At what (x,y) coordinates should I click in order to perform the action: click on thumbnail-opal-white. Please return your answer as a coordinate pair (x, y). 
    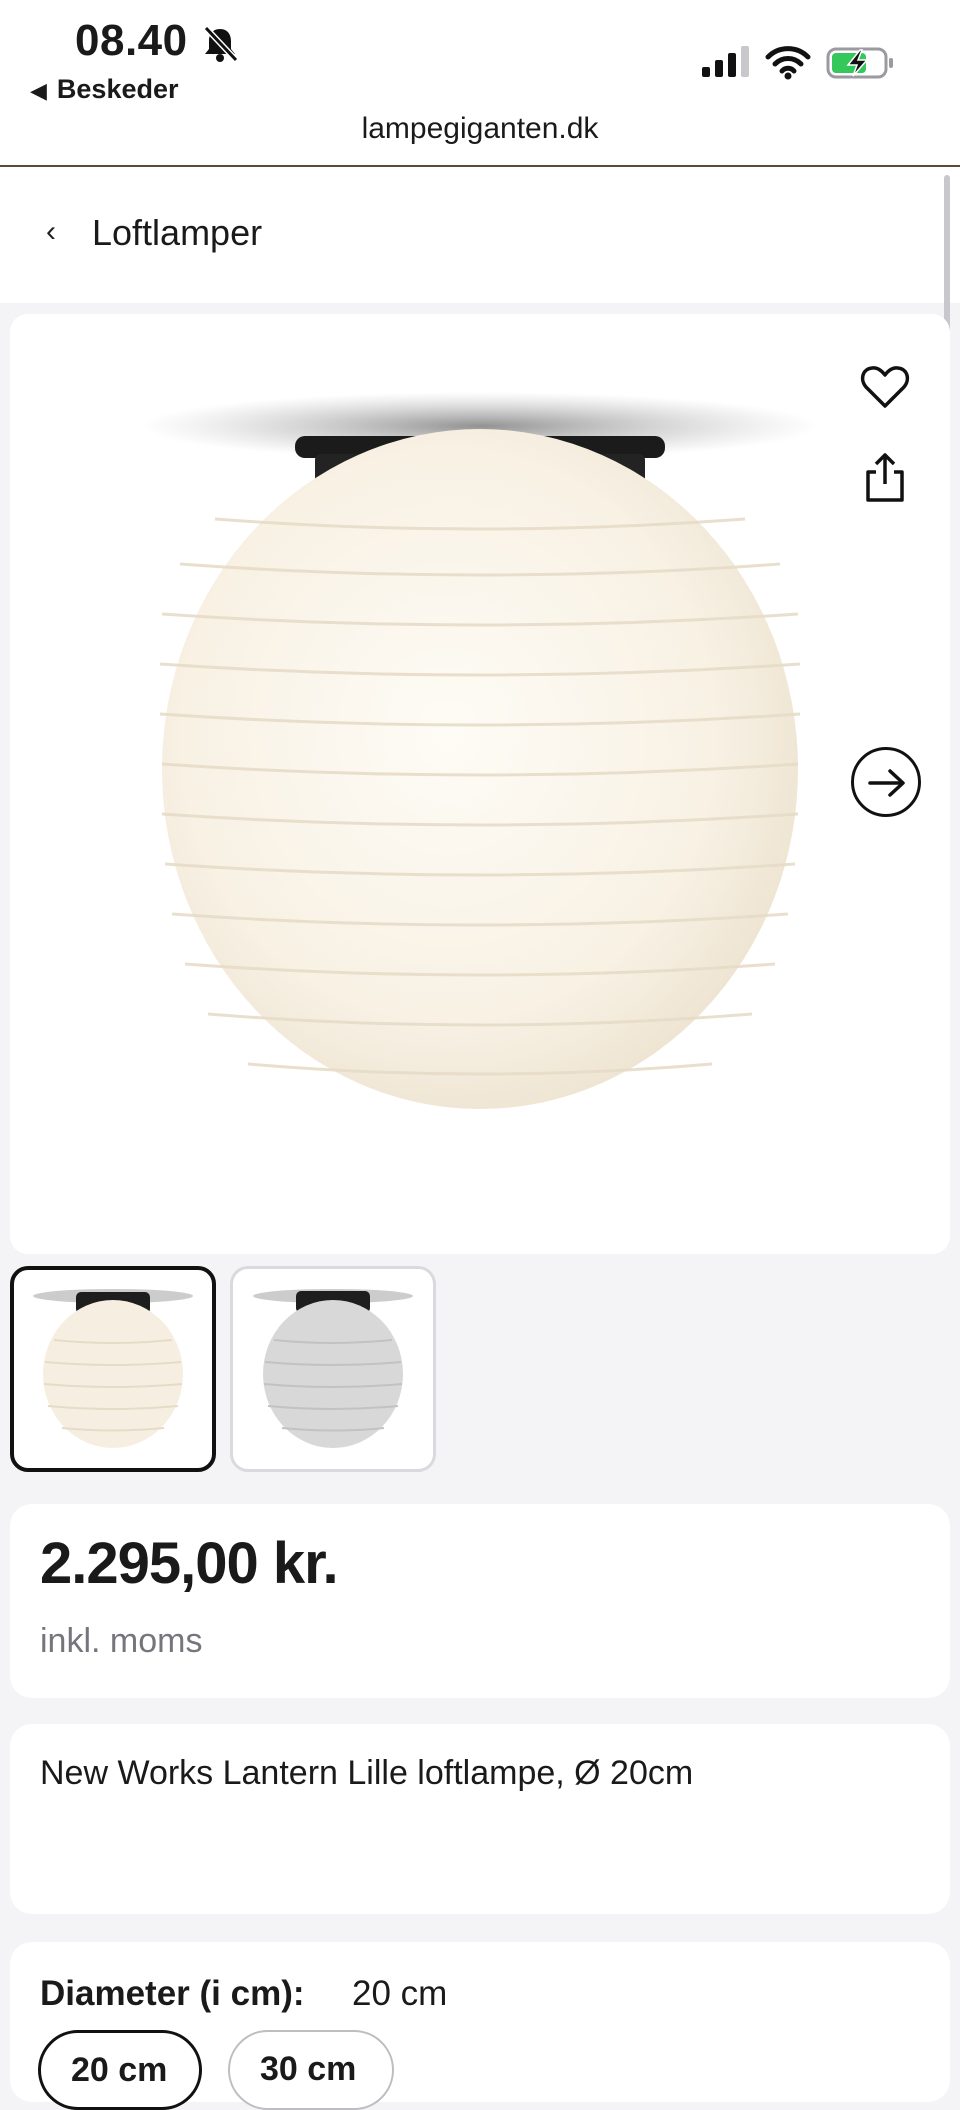
    Looking at the image, I should click on (113, 1369).